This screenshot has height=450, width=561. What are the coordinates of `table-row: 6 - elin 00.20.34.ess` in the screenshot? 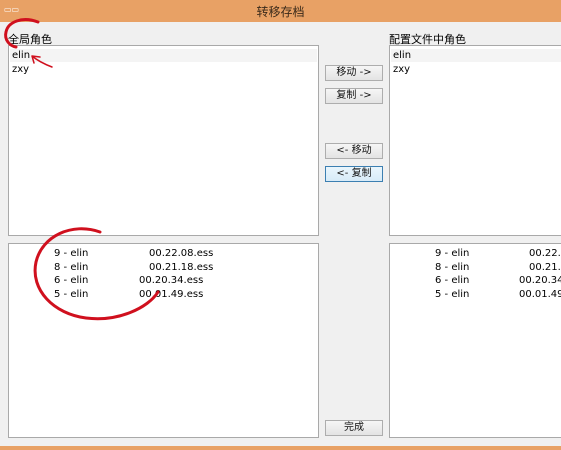 It's located at (163, 280).